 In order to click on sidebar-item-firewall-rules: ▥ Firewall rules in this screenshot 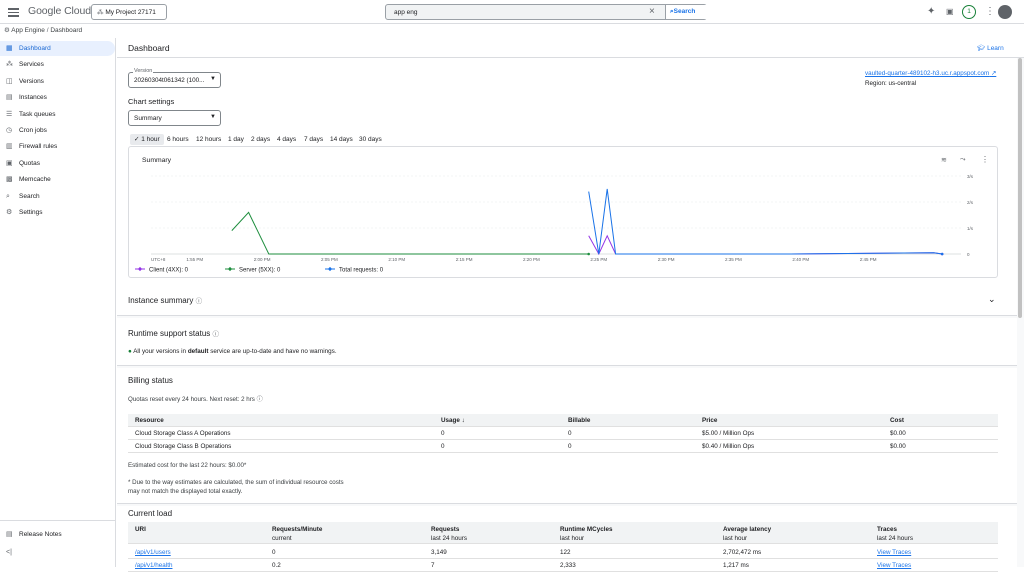, I will do `click(57, 146)`.